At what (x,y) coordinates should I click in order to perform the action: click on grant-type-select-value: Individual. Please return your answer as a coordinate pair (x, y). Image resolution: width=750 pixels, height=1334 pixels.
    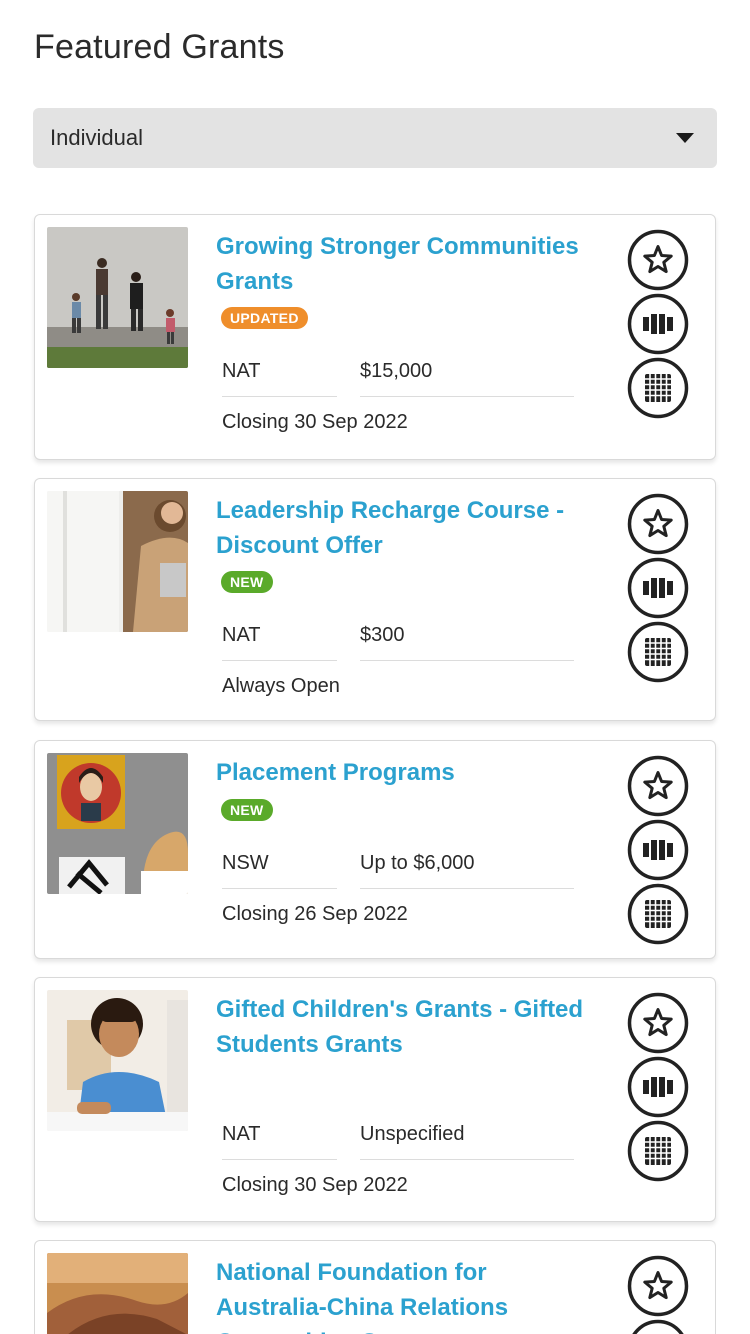
    Looking at the image, I should click on (96, 137).